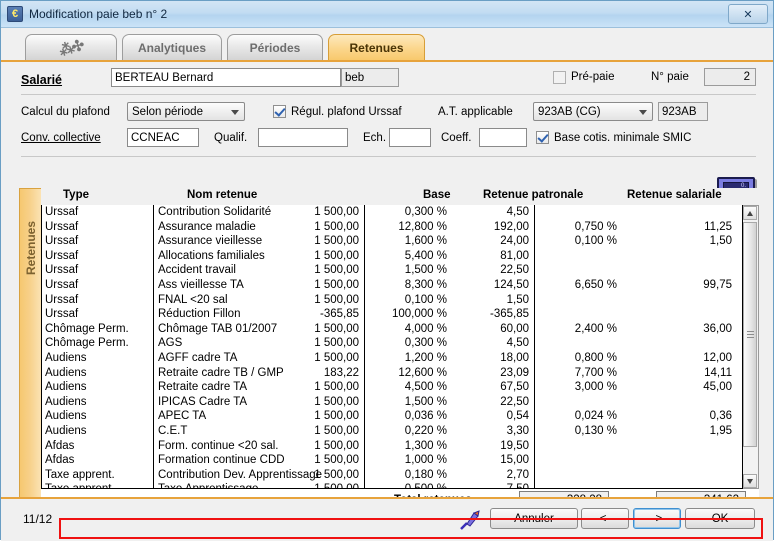  I want to click on no-paie-input: 2, so click(730, 77).